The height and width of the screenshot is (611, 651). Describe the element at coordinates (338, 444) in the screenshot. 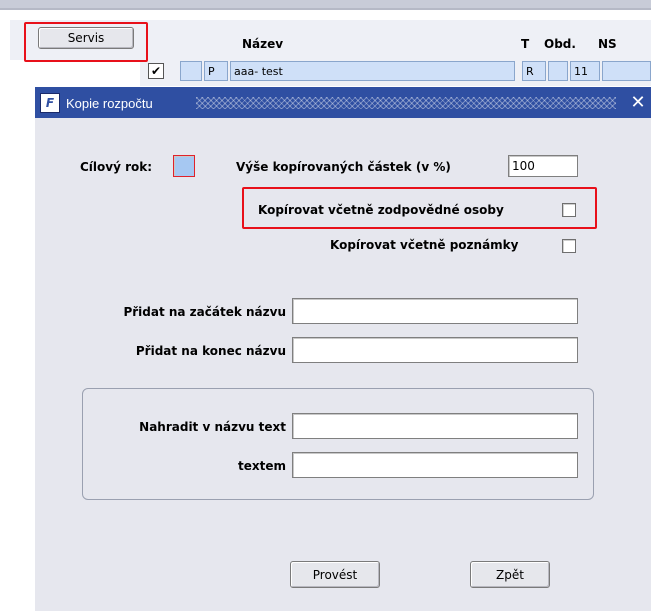

I see `replace-text-group` at that location.